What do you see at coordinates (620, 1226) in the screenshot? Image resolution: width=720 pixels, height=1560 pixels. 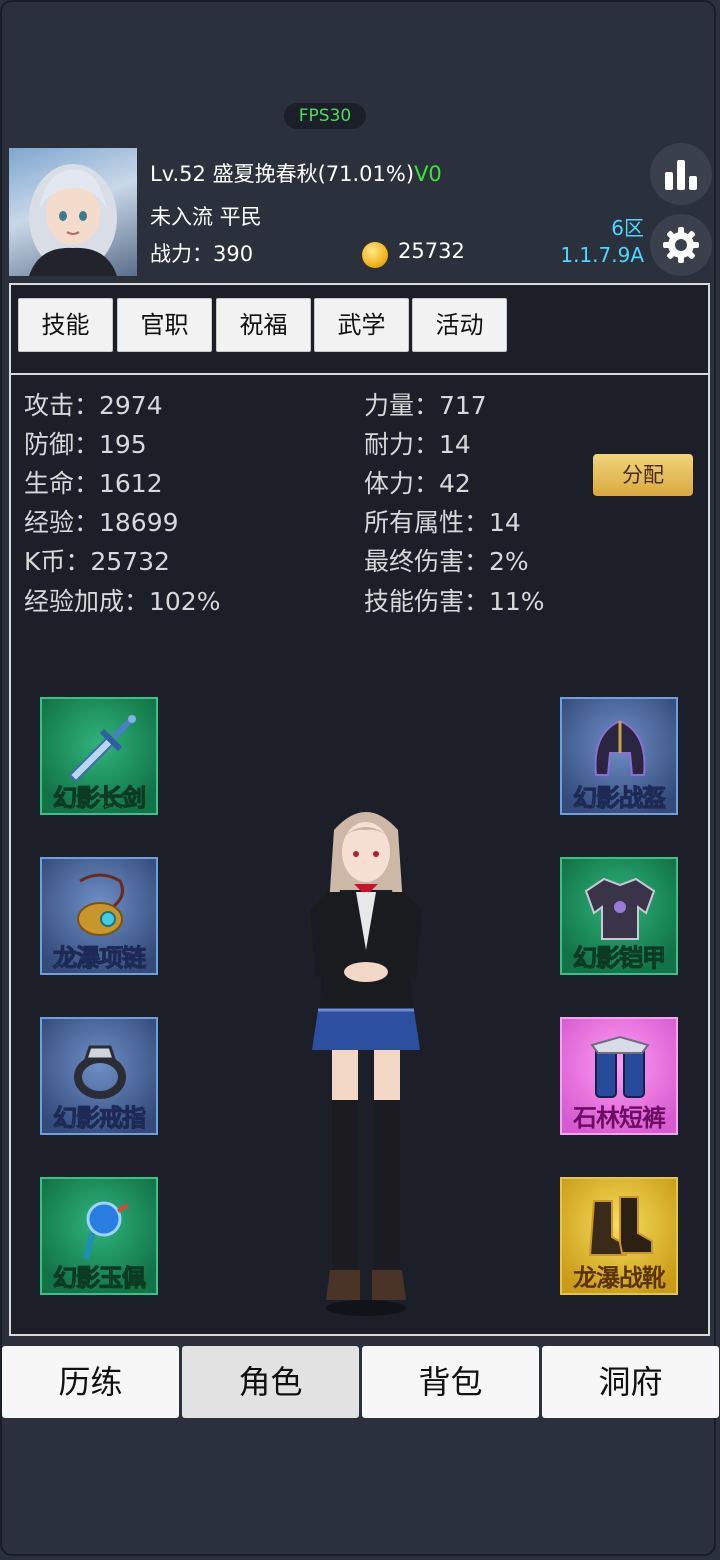 I see `boots-icon` at bounding box center [620, 1226].